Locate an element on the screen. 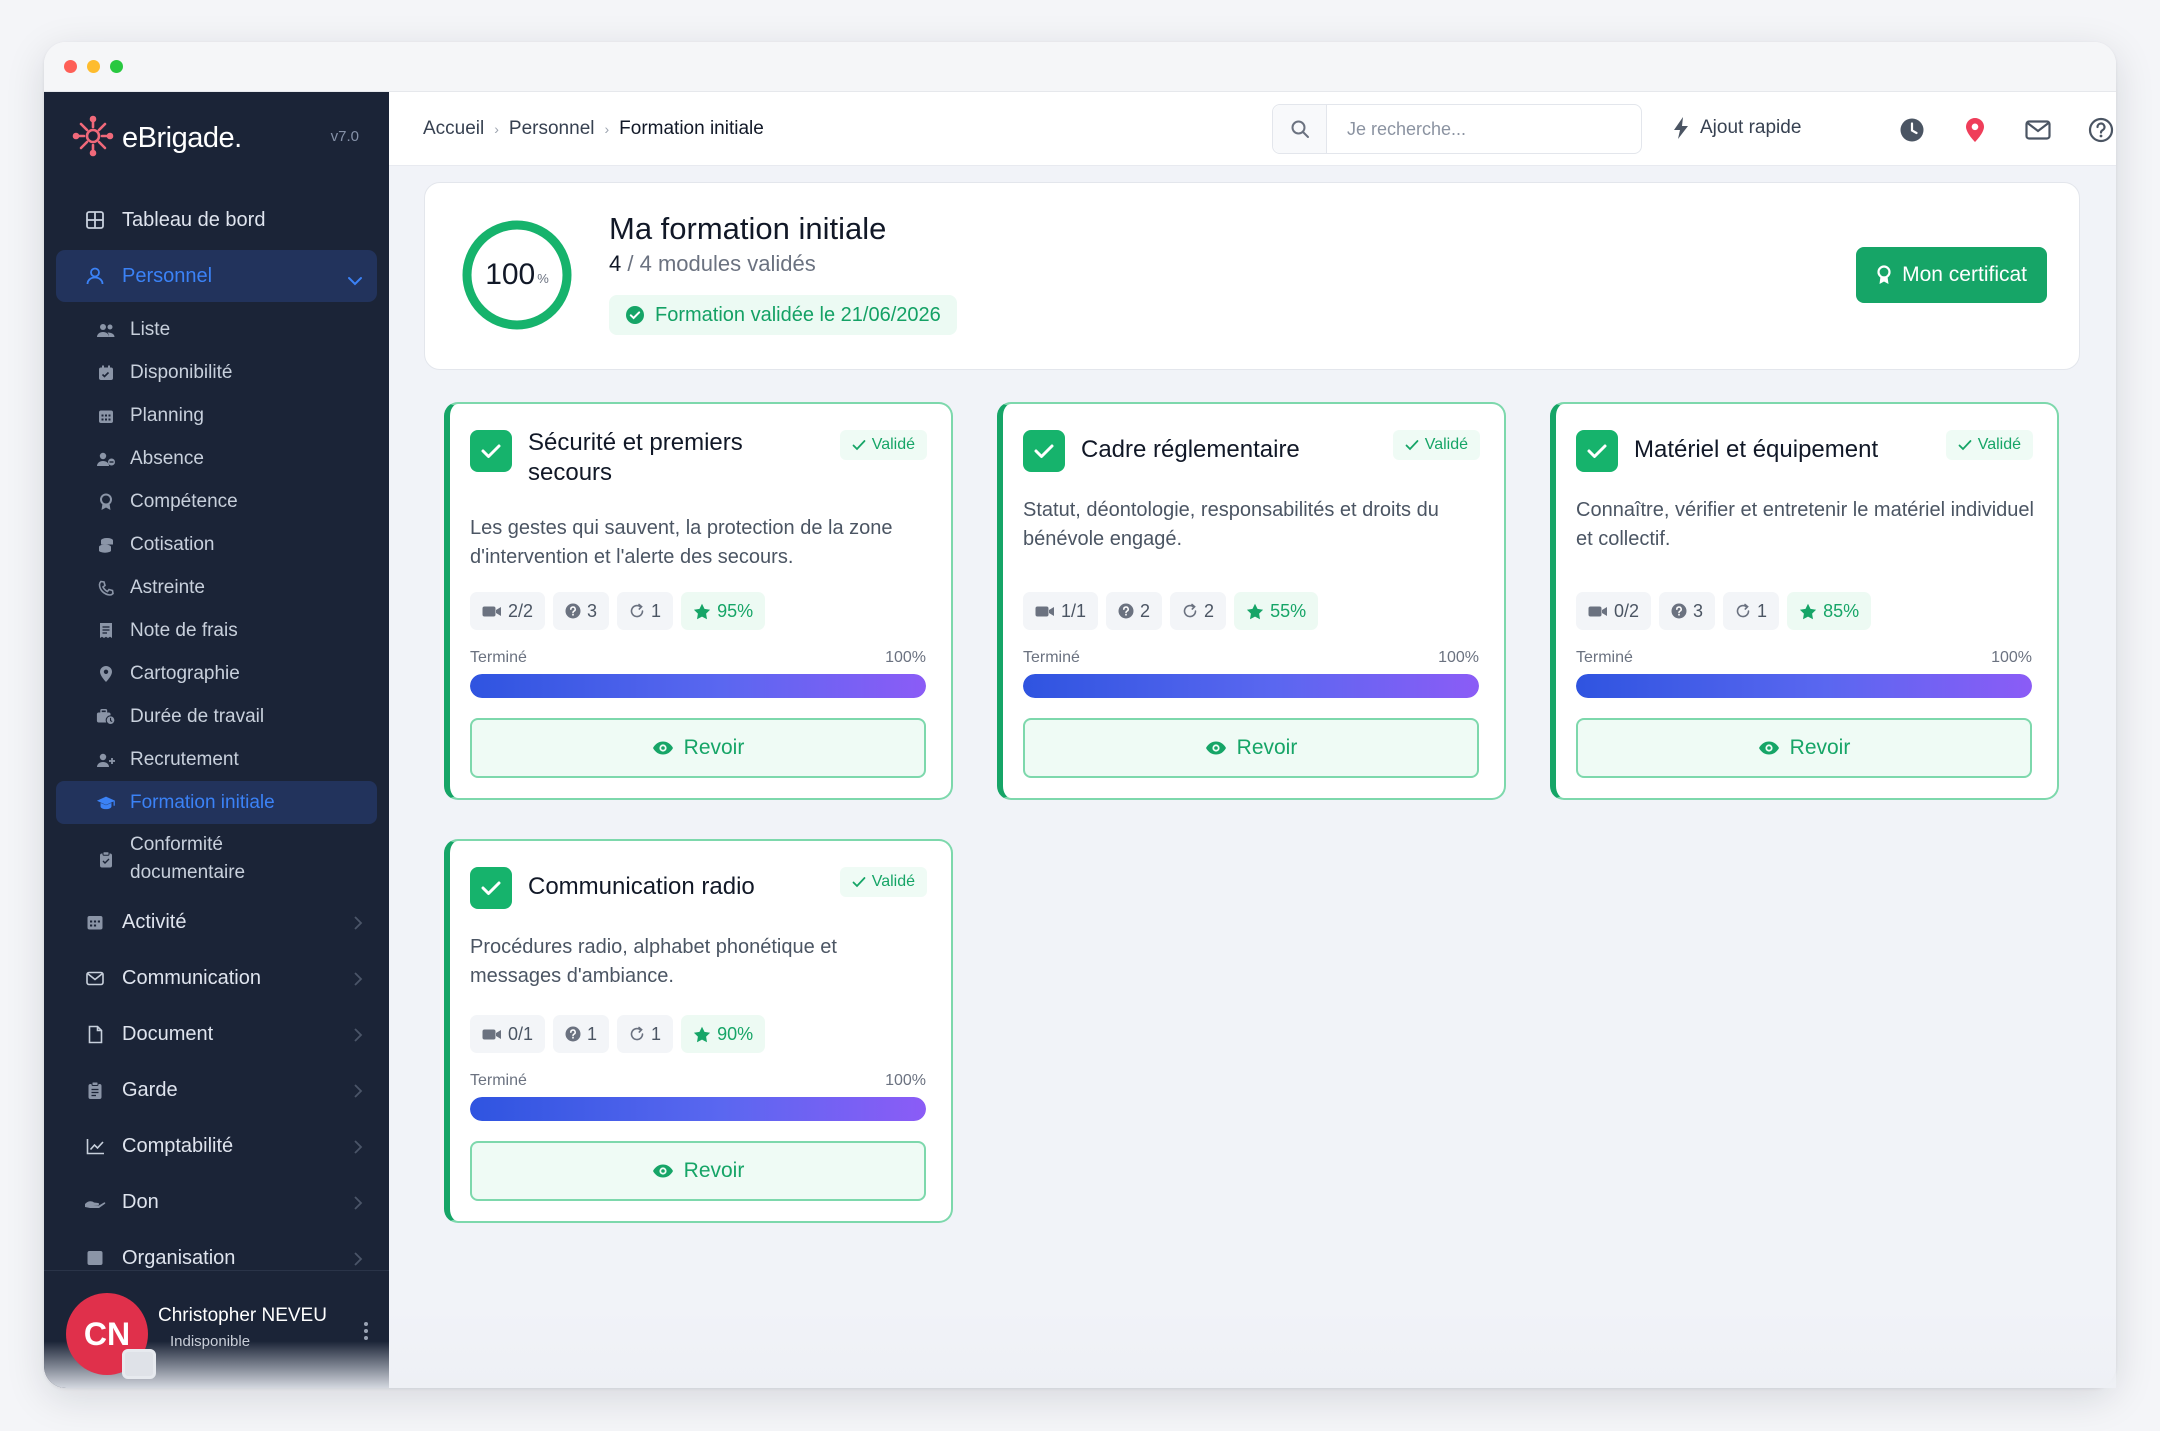 The image size is (2160, 1431). sidebar-subitem-label: Planning is located at coordinates (167, 415).